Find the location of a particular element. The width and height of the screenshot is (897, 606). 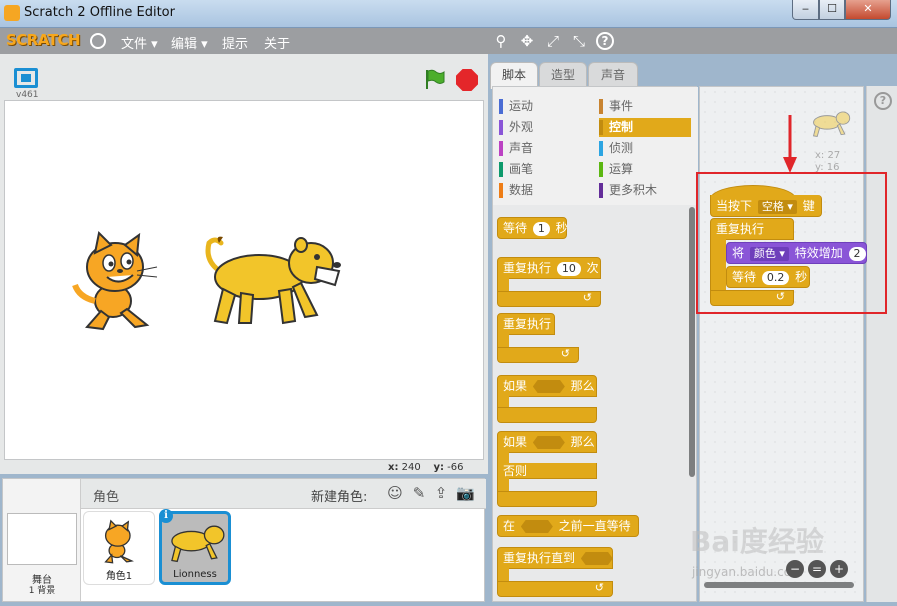

repeat-count-input: 10 is located at coordinates (568, 269).